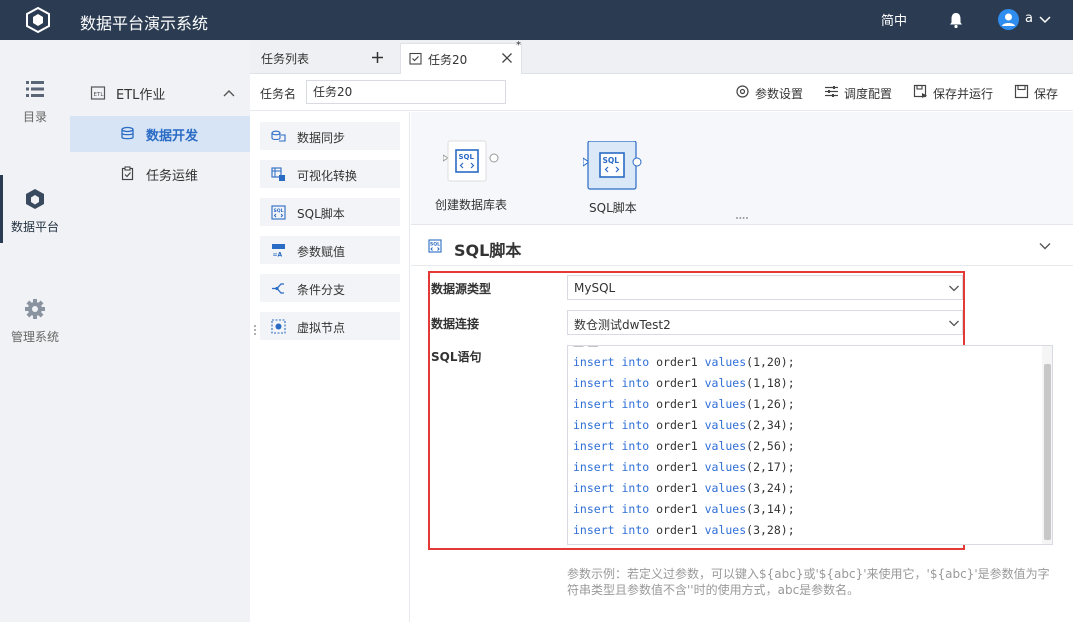 This screenshot has height=622, width=1073. Describe the element at coordinates (1046, 94) in the screenshot. I see `save-label: 保存` at that location.